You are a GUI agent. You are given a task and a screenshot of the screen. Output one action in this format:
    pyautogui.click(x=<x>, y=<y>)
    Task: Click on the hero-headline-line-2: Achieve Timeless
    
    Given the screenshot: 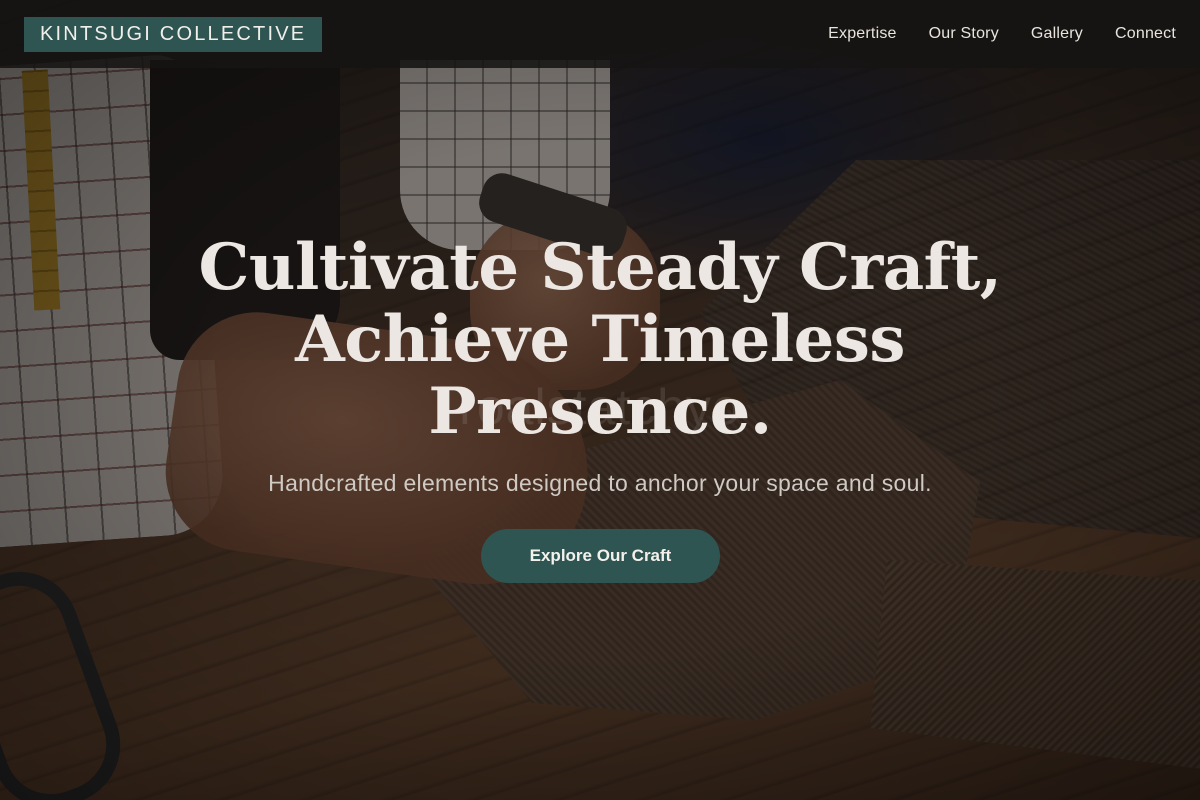 What is the action you would take?
    pyautogui.click(x=600, y=339)
    